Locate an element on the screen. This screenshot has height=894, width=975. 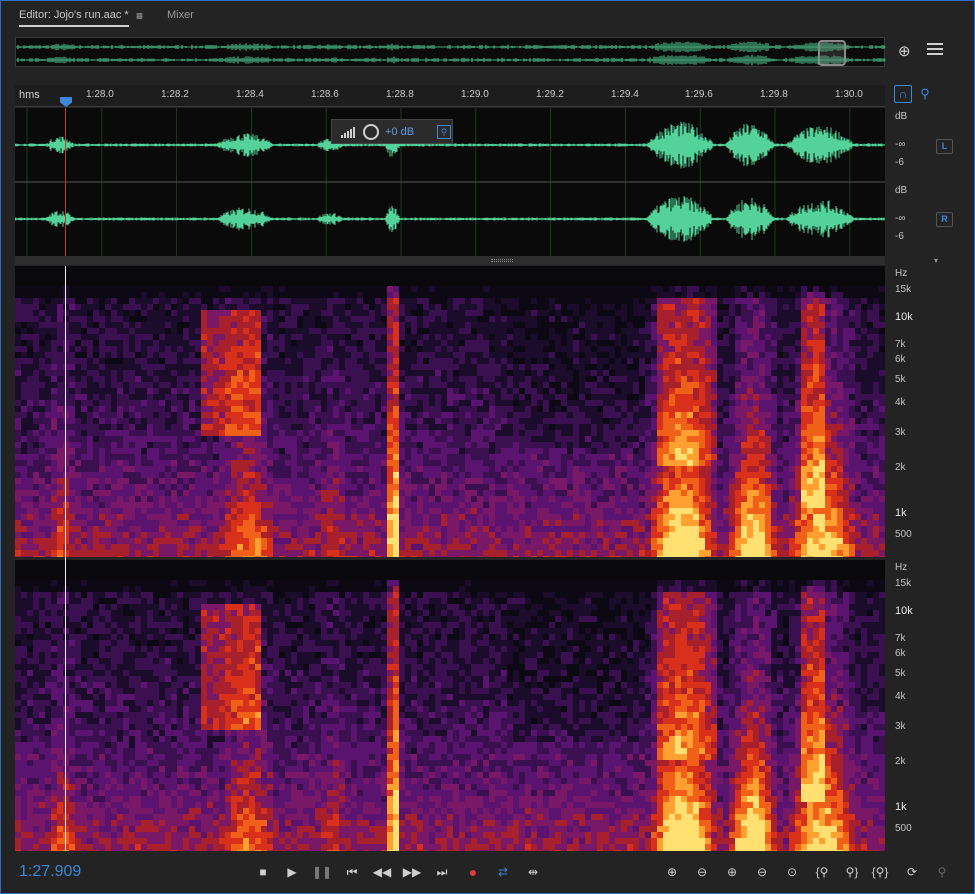
marker-pin-icon: ⚲ is located at coordinates (925, 94).